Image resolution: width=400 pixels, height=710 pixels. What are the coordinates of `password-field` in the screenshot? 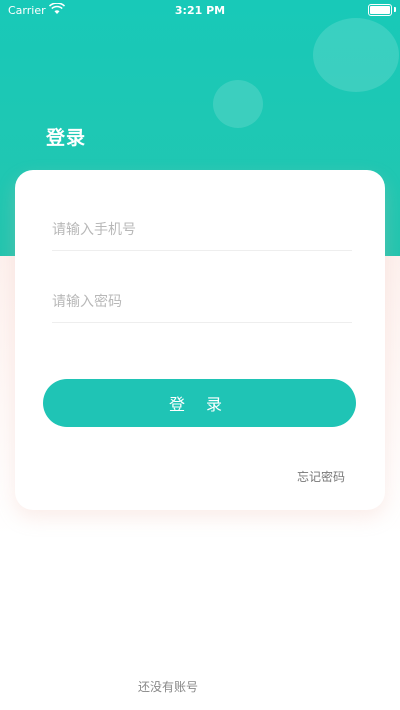 It's located at (202, 302).